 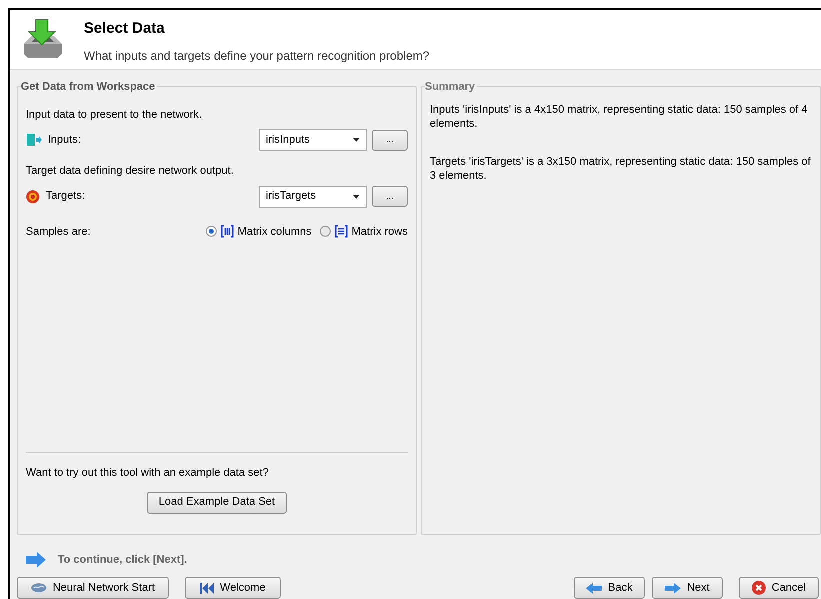 What do you see at coordinates (148, 473) in the screenshot?
I see `example-prompt: Want to try out this tool with an example data set?` at bounding box center [148, 473].